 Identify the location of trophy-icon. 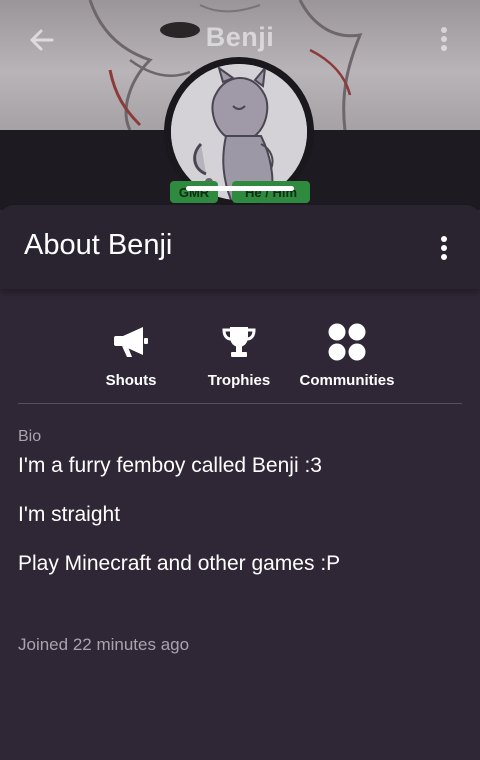
(239, 342).